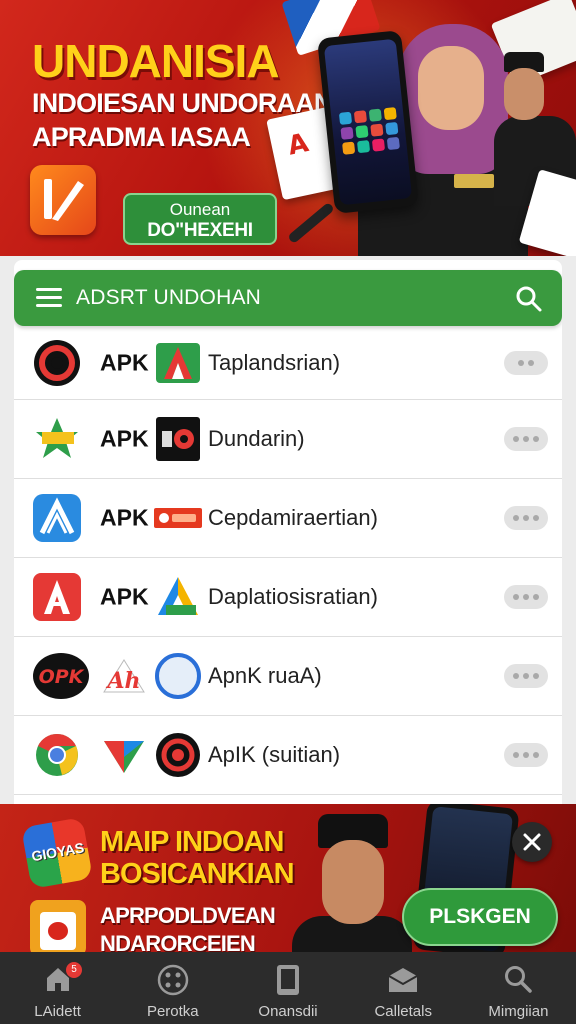  I want to click on nav-label: Mimgiian, so click(518, 1011).